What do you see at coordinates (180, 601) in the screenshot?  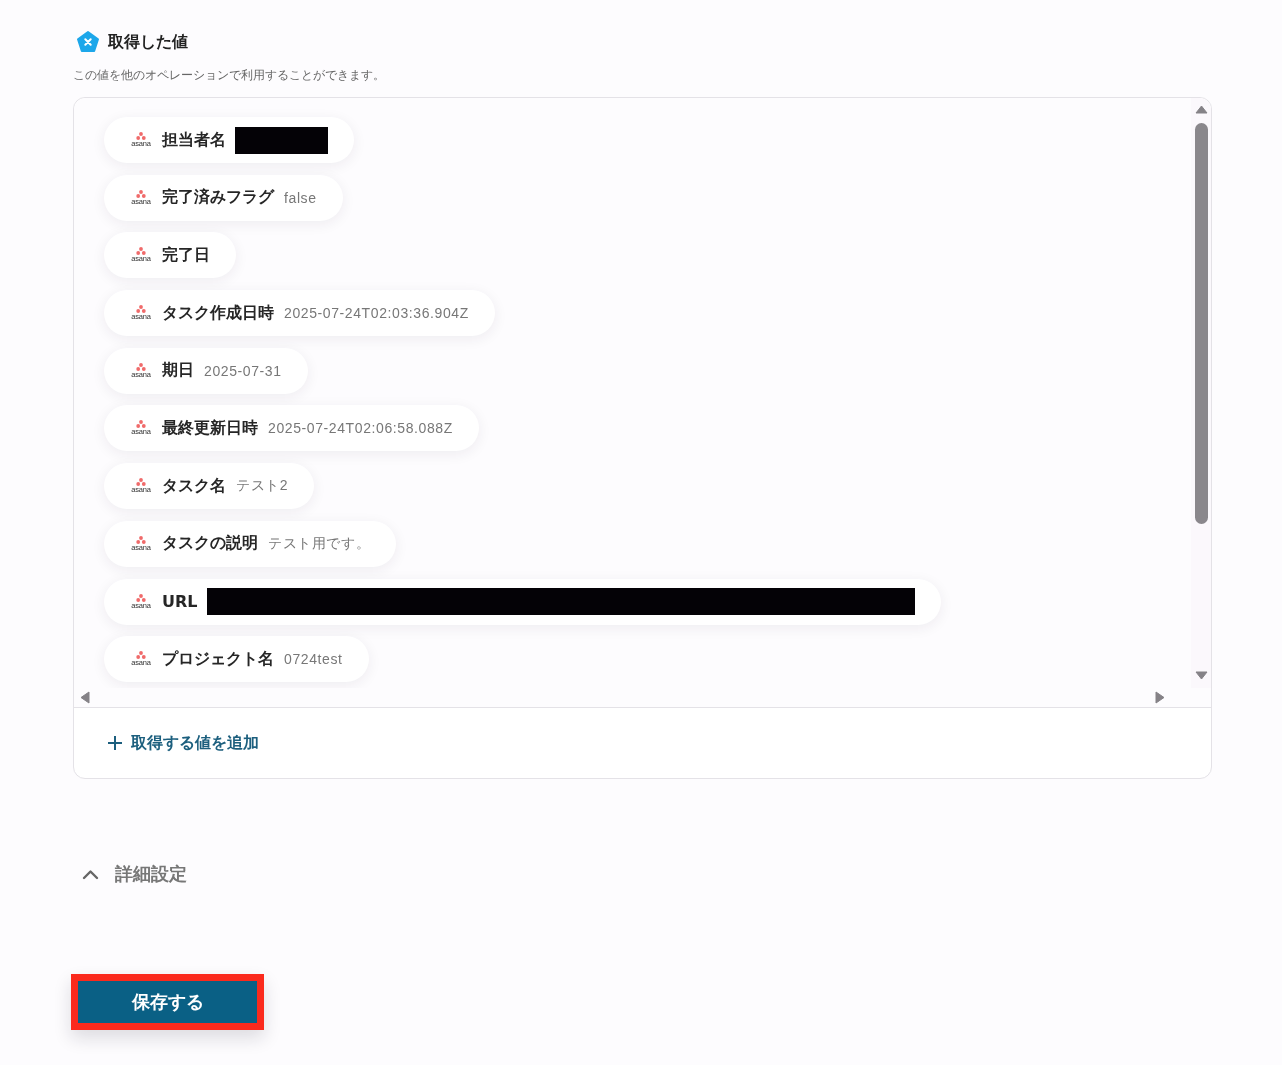 I see `field-label: URL` at bounding box center [180, 601].